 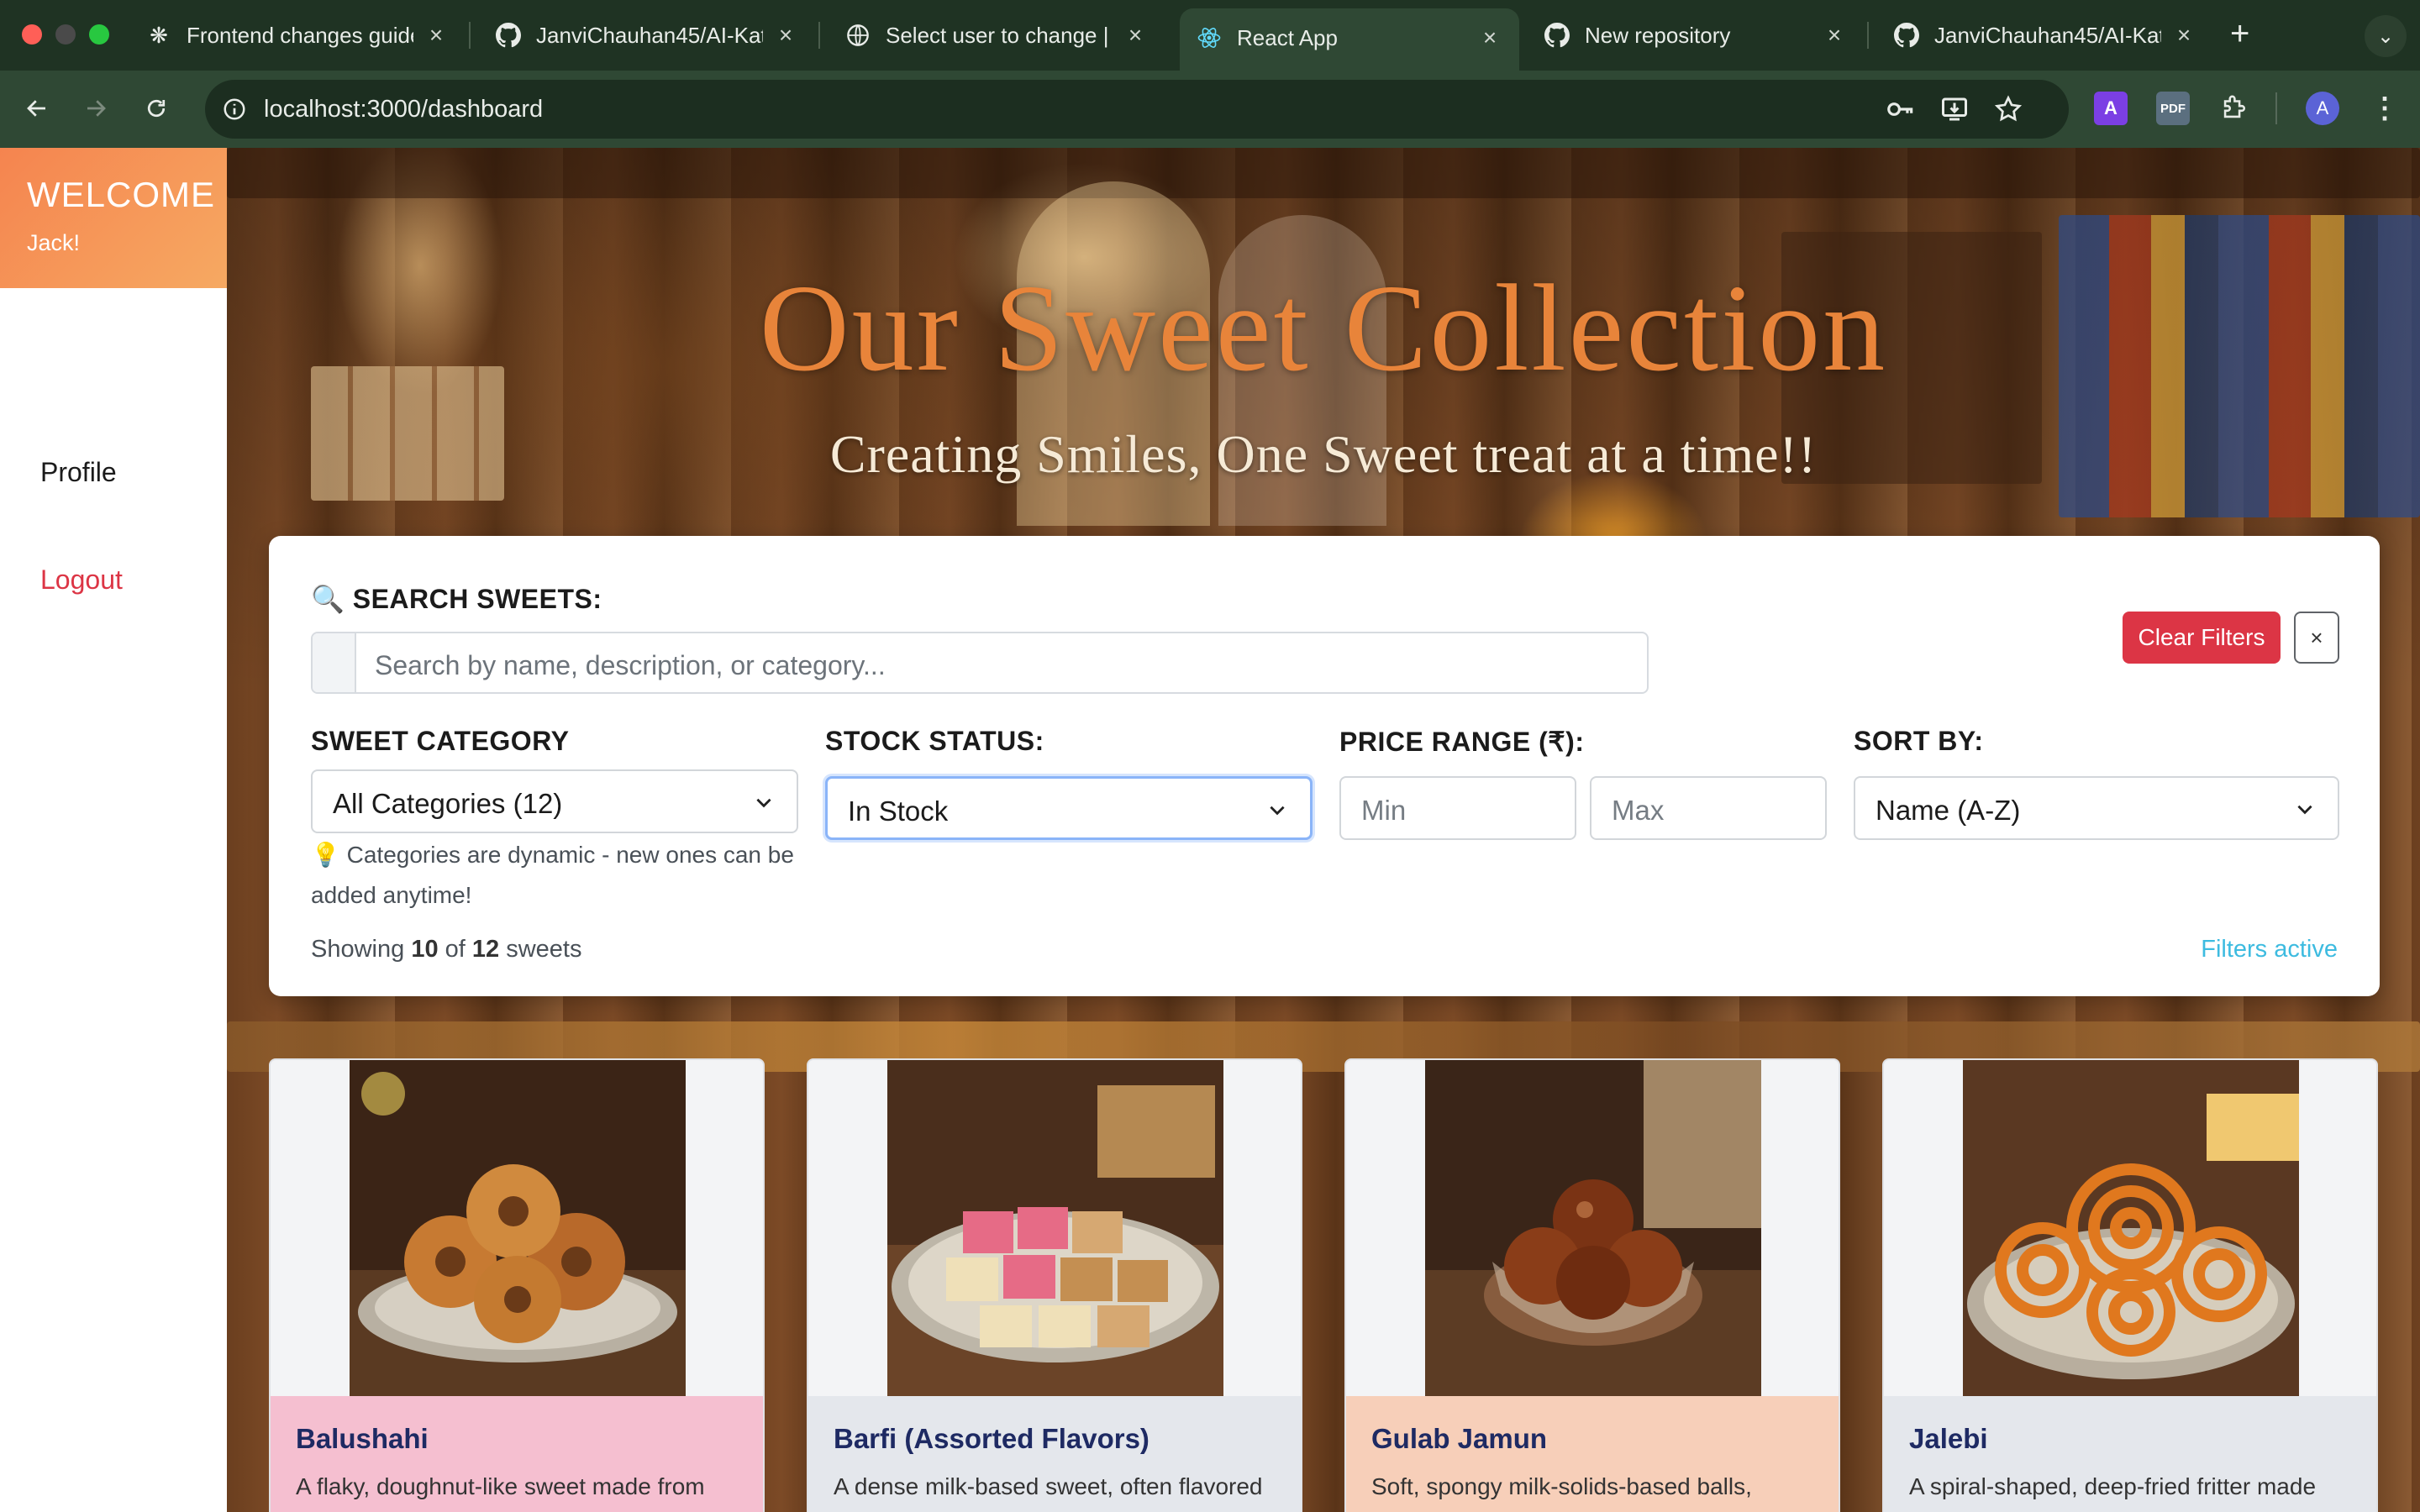 I want to click on tab-title: Frontend changes guide, so click(x=300, y=35).